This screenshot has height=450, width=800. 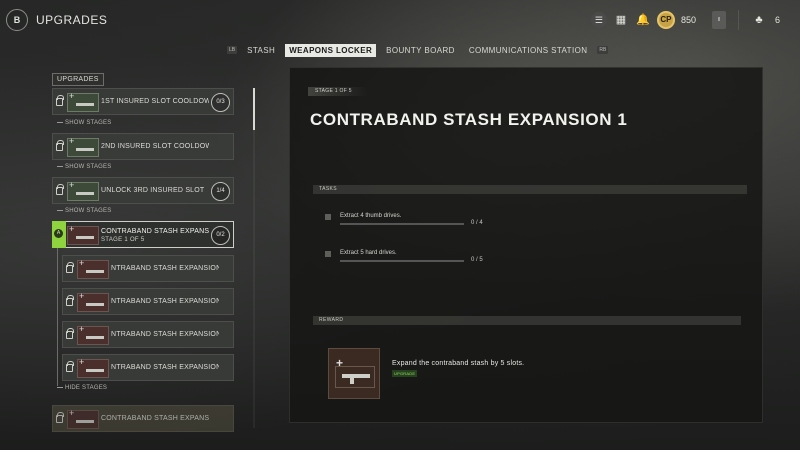 What do you see at coordinates (82, 388) in the screenshot?
I see `hide-stages-link: HIDE STAGES` at bounding box center [82, 388].